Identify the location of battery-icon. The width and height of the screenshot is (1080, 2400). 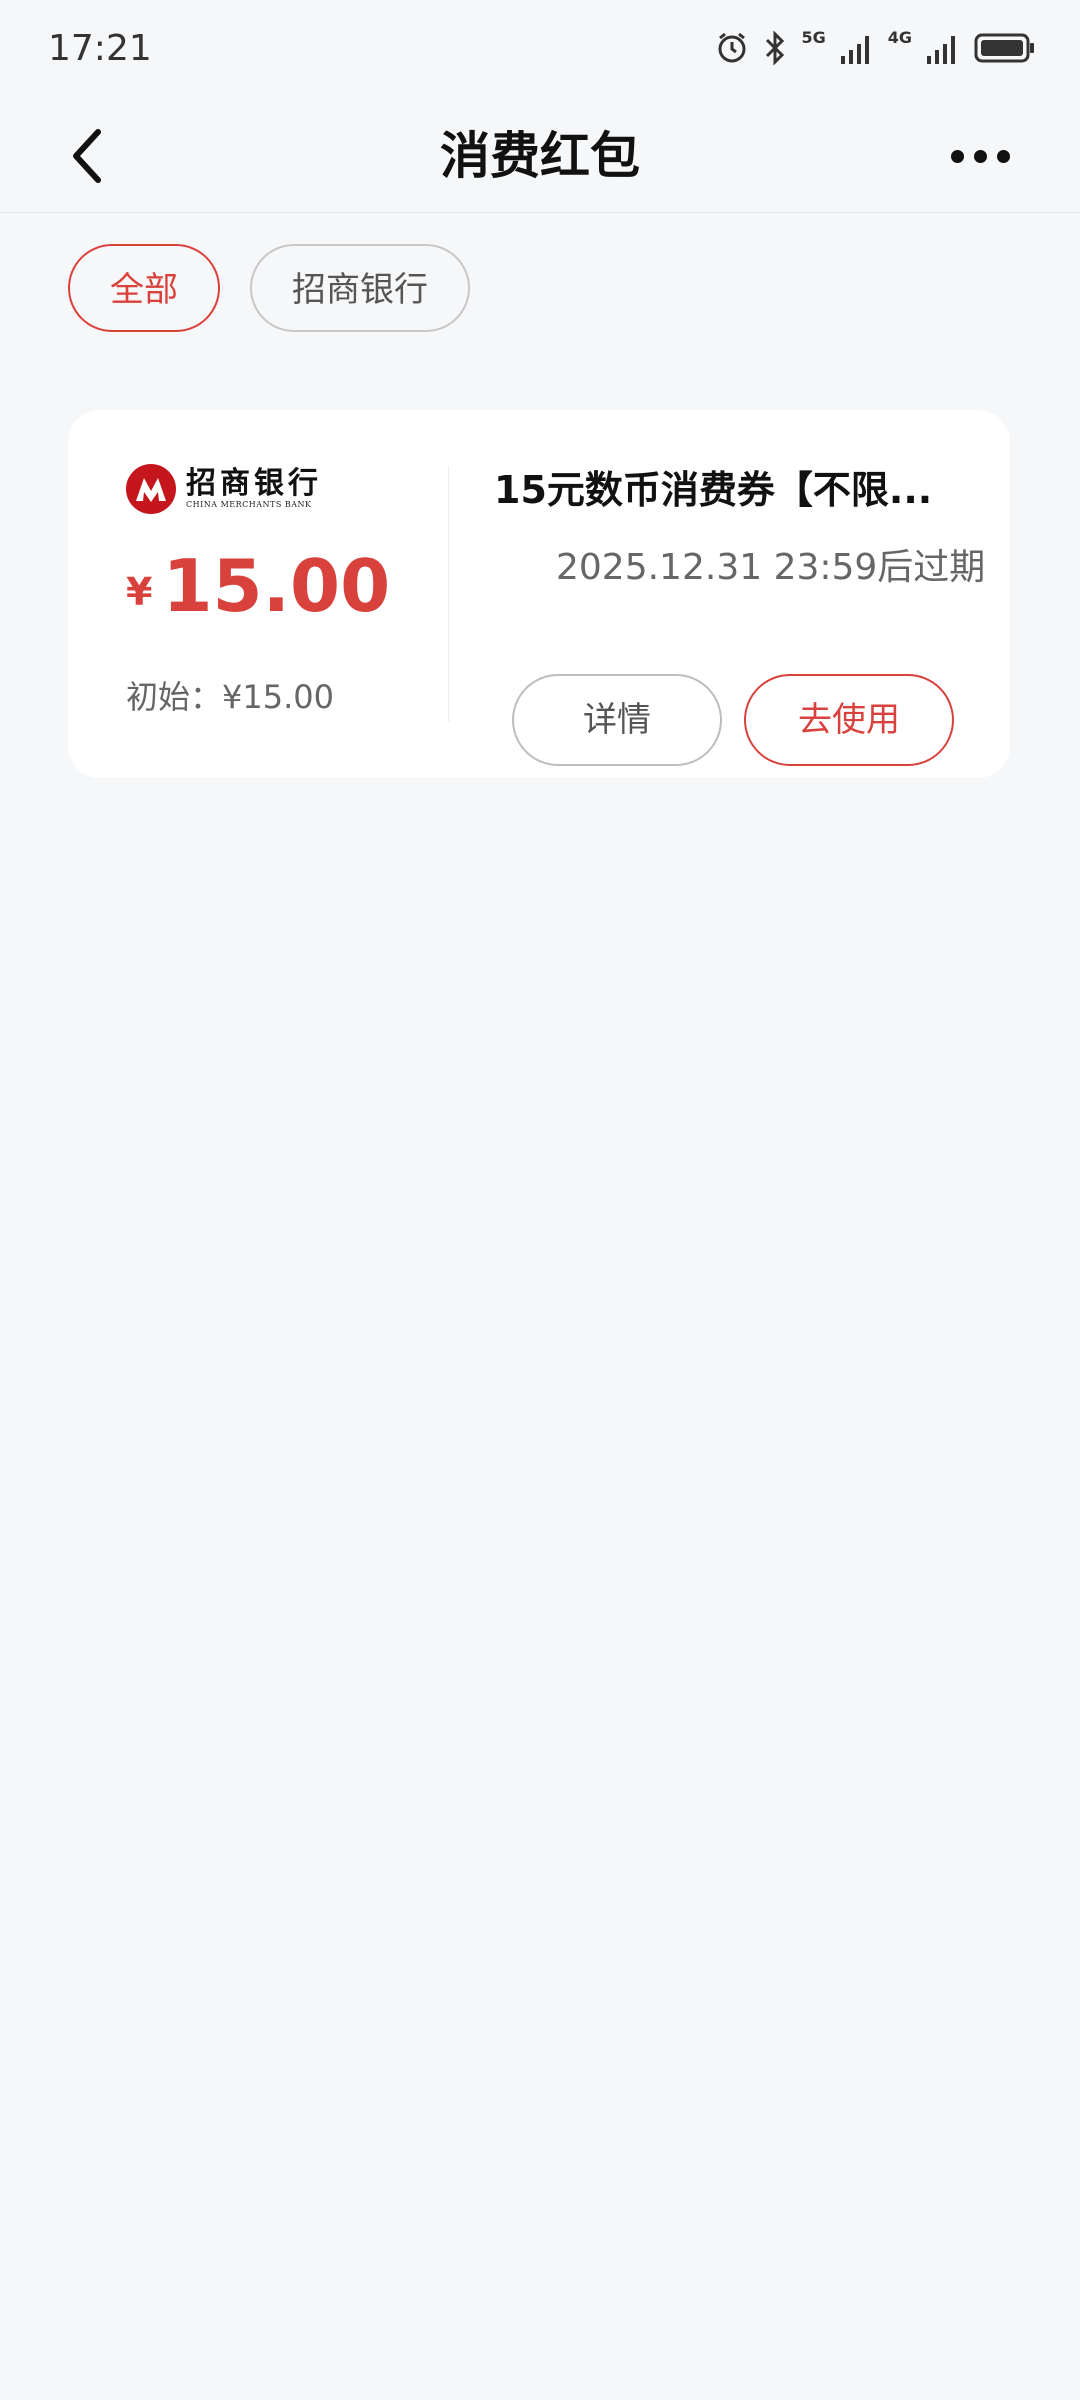
(1004, 48).